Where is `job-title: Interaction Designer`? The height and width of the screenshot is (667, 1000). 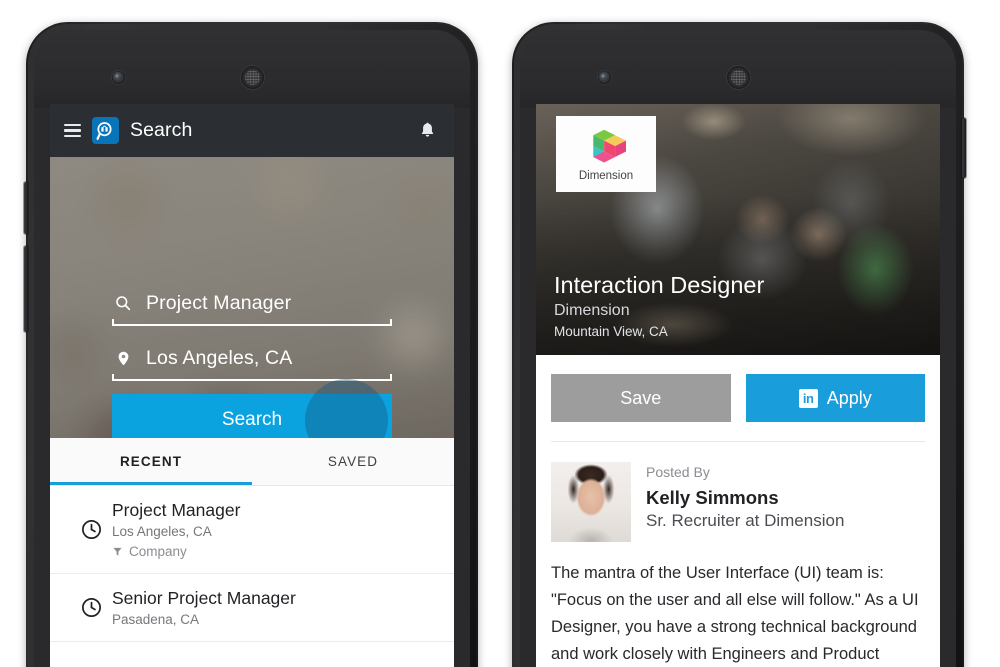 job-title: Interaction Designer is located at coordinates (659, 284).